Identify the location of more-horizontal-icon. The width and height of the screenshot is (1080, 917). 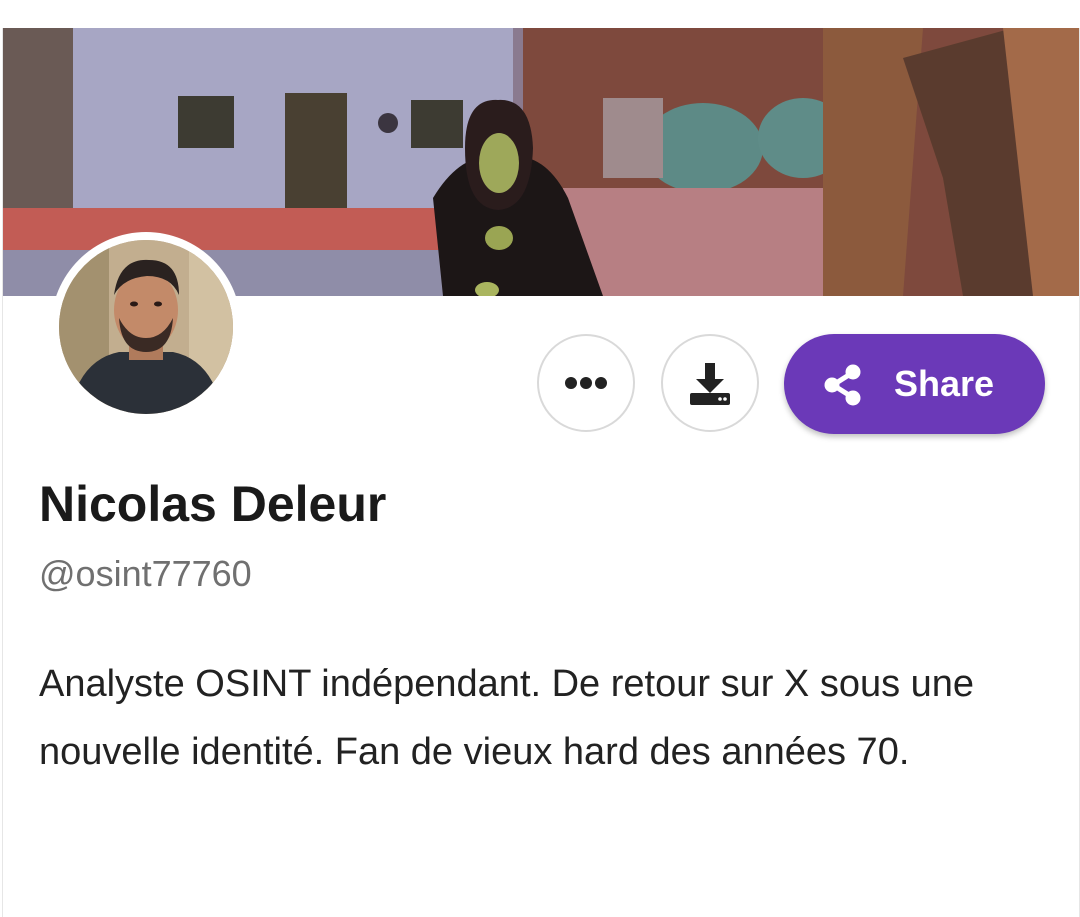
(586, 383).